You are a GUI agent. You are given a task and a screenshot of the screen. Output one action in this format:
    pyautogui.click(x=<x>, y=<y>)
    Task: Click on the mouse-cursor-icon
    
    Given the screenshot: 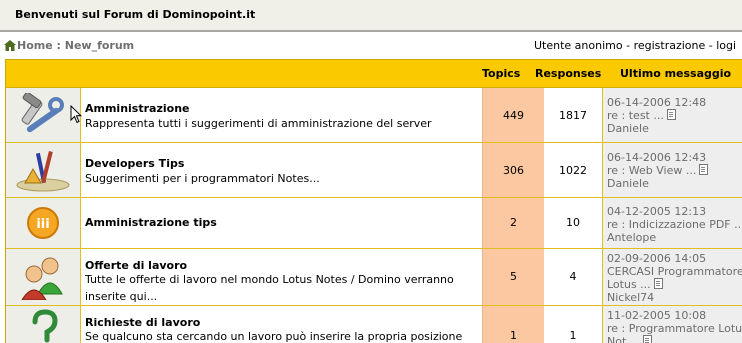 What is the action you would take?
    pyautogui.click(x=76, y=114)
    